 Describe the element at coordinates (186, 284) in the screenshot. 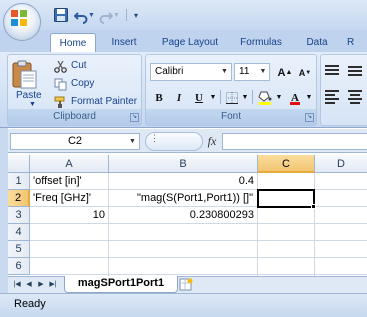

I see `insert-sheet-icon` at that location.